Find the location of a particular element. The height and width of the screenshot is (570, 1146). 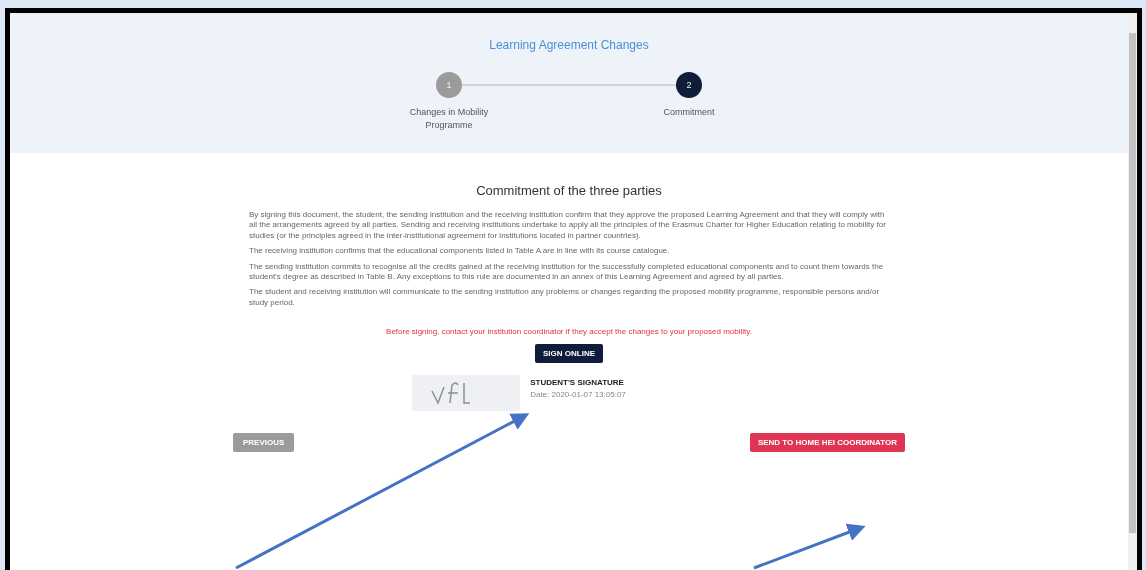

paragraph: The sending institution commits to recognise all the credits gained at the receiving institution for the successfully completed educational components and to count them towards the student's degree as described in Table B. Any exceptions to this rule are documented in an annex of this Learning Agreement and agreed by all parties. is located at coordinates (567, 272).